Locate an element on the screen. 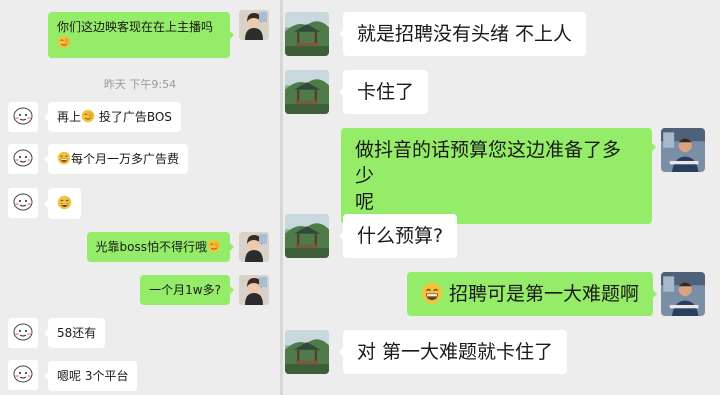 The image size is (720, 395). message-bubble-sent: 光靠boss怕不得行哦 is located at coordinates (160, 247).